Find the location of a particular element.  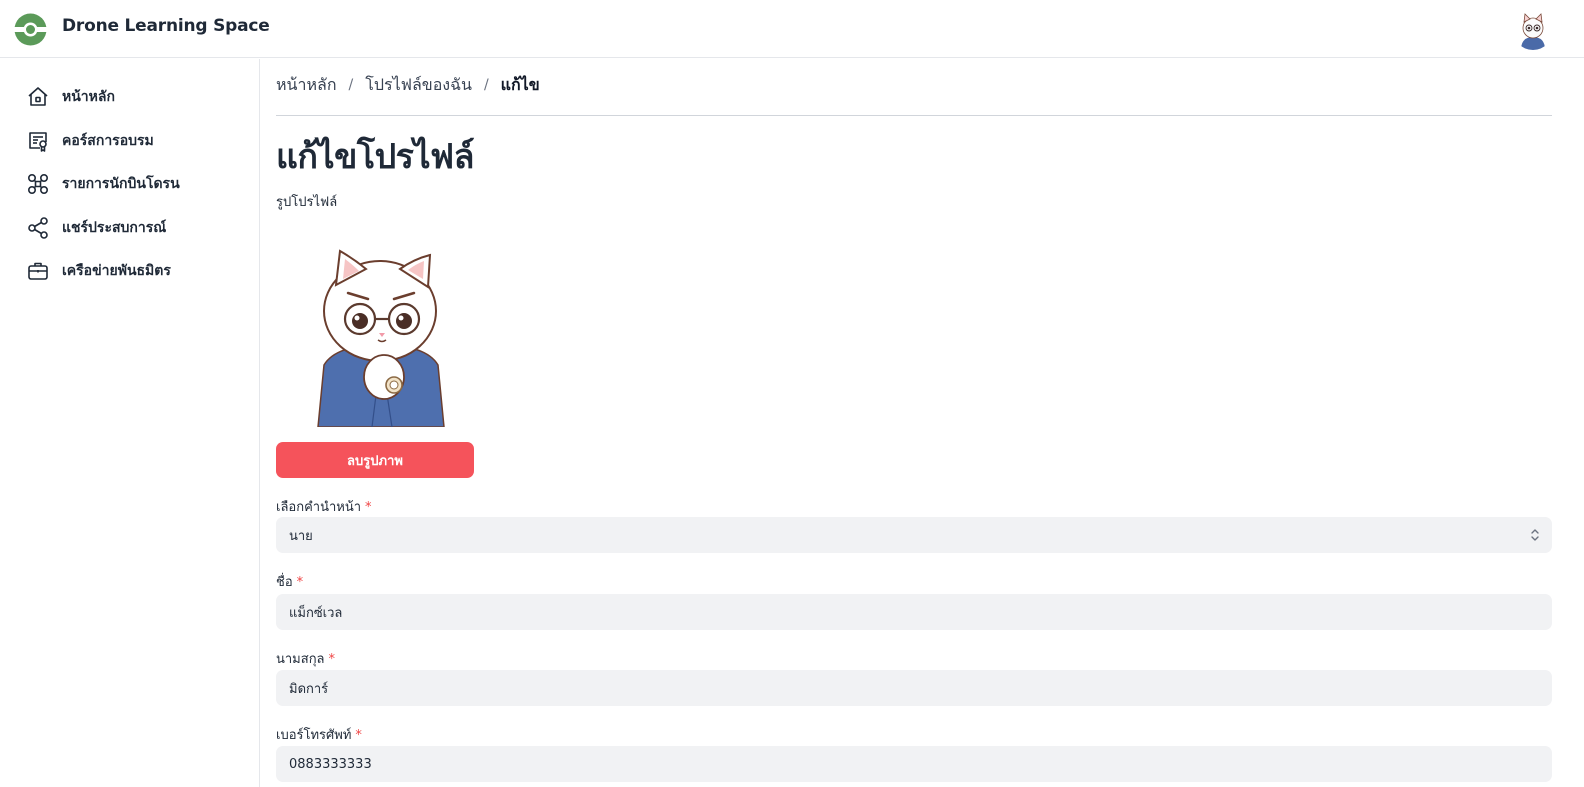

phone-label: เบอร์โทรศัพท์ * is located at coordinates (319, 734).